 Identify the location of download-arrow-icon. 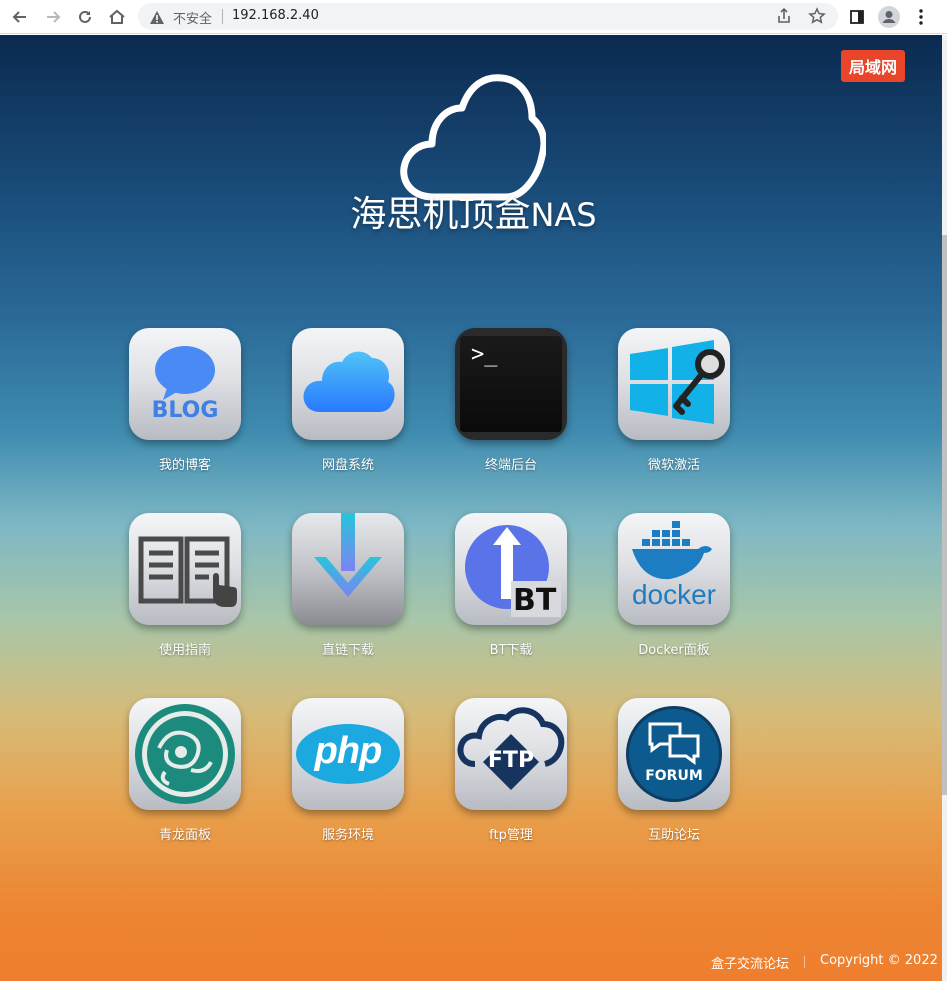
(348, 569).